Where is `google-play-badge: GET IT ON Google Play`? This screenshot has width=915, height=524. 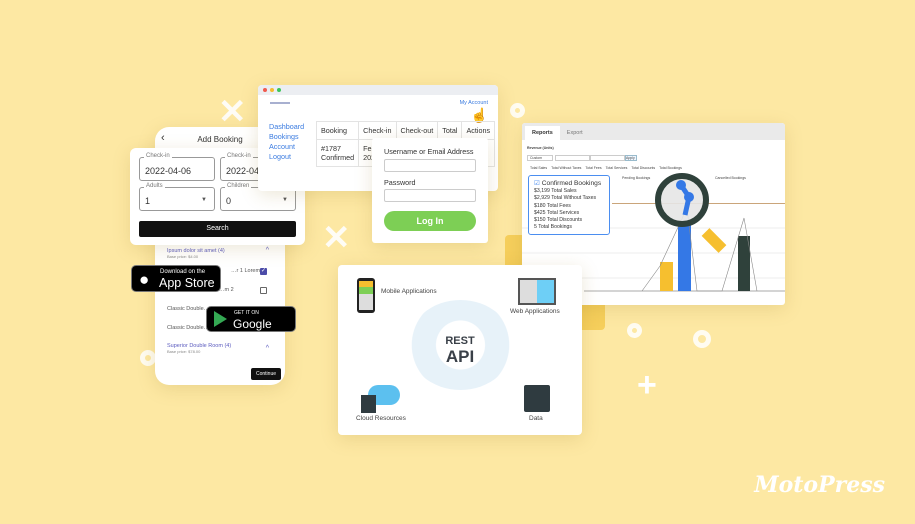 google-play-badge: GET IT ON Google Play is located at coordinates (251, 325).